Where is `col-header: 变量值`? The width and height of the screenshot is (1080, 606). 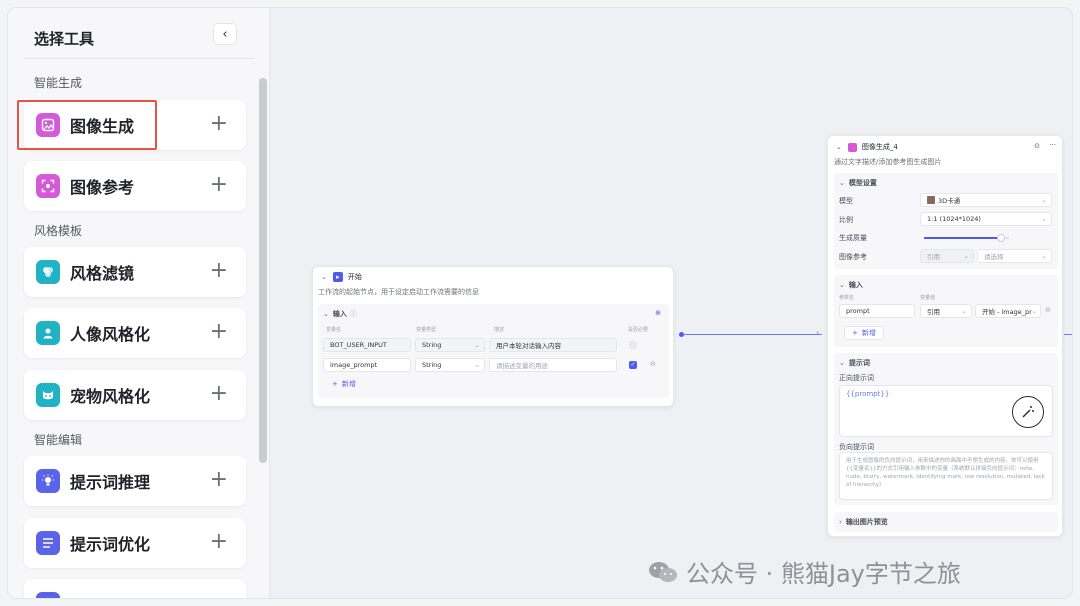
col-header: 变量值 is located at coordinates (928, 298).